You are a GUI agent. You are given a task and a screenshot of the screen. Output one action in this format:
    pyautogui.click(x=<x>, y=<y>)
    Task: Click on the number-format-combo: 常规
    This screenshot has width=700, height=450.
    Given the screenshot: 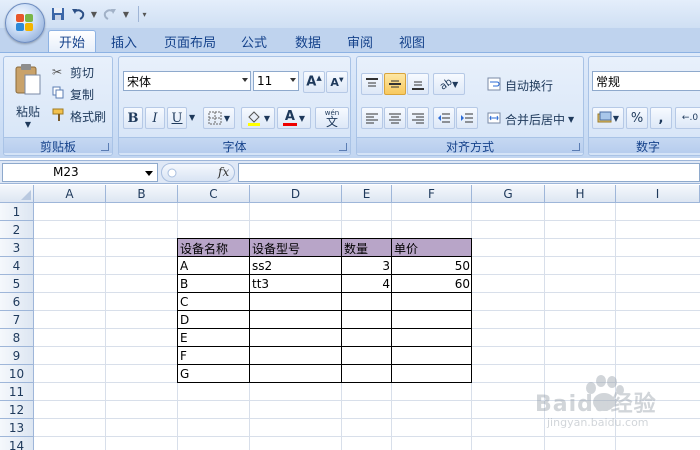 What is the action you would take?
    pyautogui.click(x=646, y=81)
    